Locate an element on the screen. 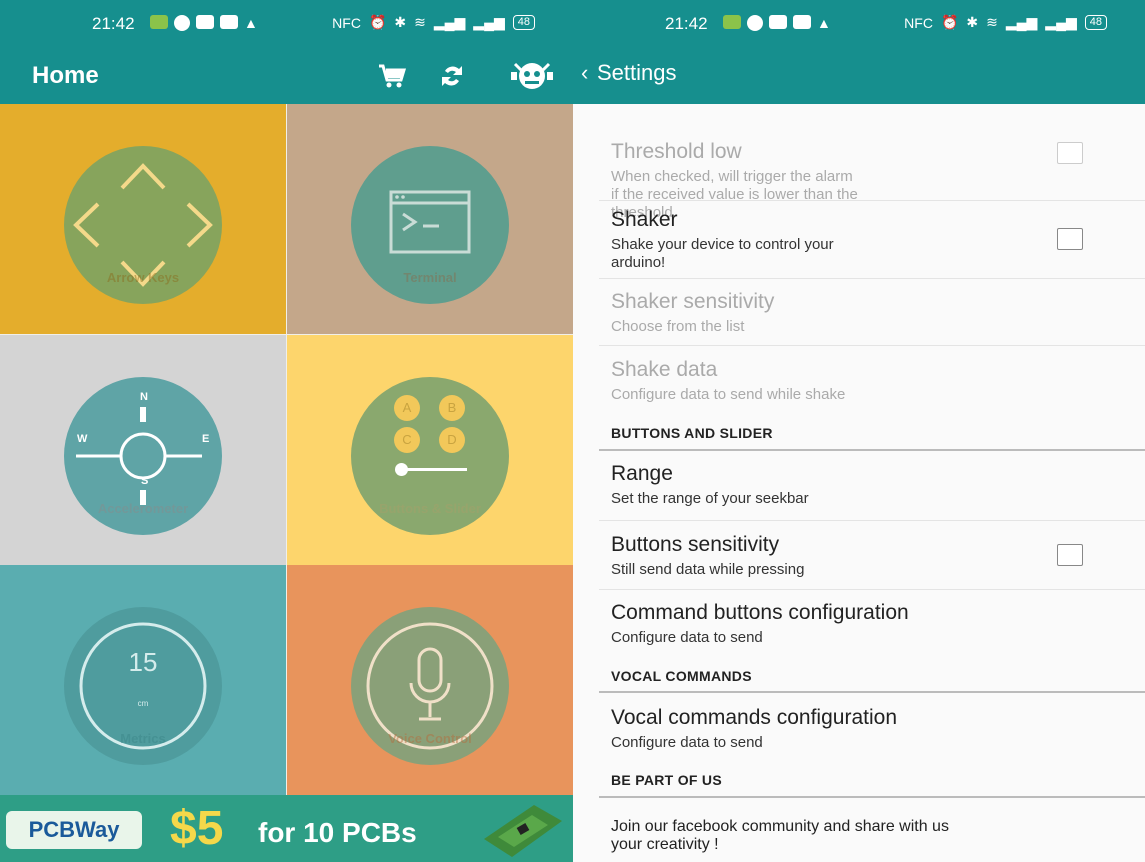  pref-title: Shaker is located at coordinates (644, 219).